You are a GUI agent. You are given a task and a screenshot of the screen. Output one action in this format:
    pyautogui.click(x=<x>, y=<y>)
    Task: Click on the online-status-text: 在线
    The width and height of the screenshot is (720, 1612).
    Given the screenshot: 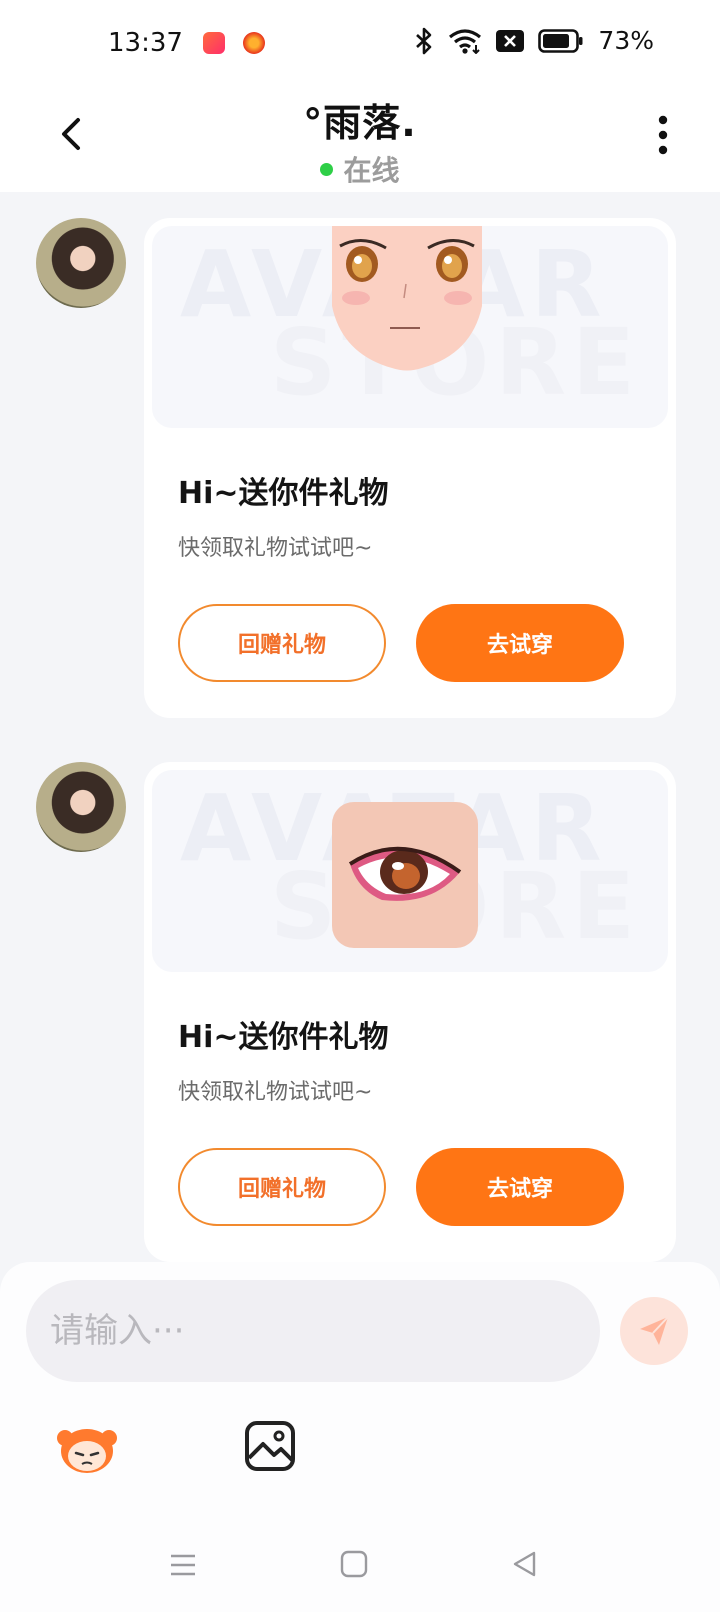 What is the action you would take?
    pyautogui.click(x=371, y=170)
    